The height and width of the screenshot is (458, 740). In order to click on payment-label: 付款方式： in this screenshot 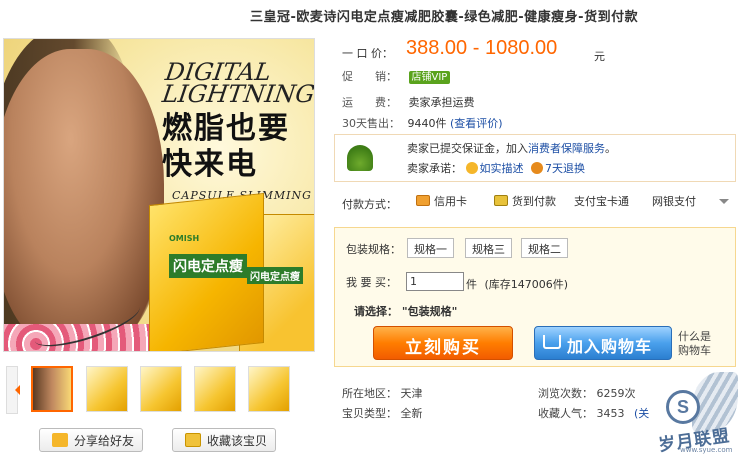, I will do `click(369, 204)`.